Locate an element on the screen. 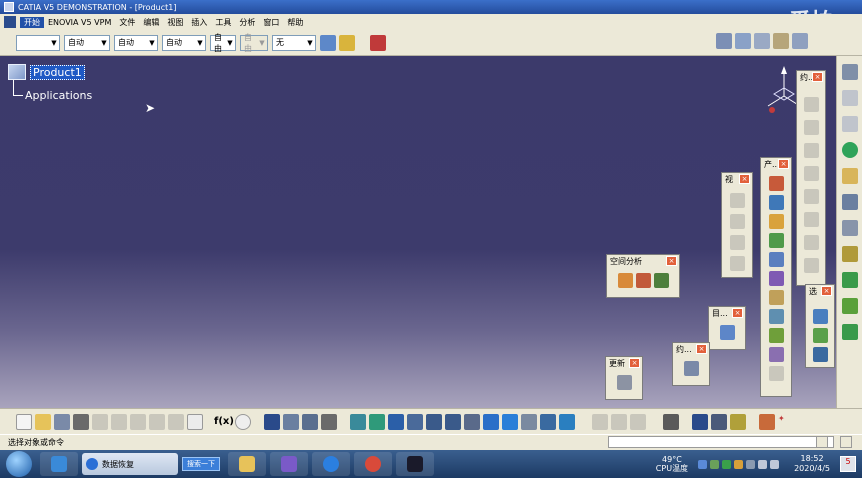  select-icon is located at coordinates (849, 72).